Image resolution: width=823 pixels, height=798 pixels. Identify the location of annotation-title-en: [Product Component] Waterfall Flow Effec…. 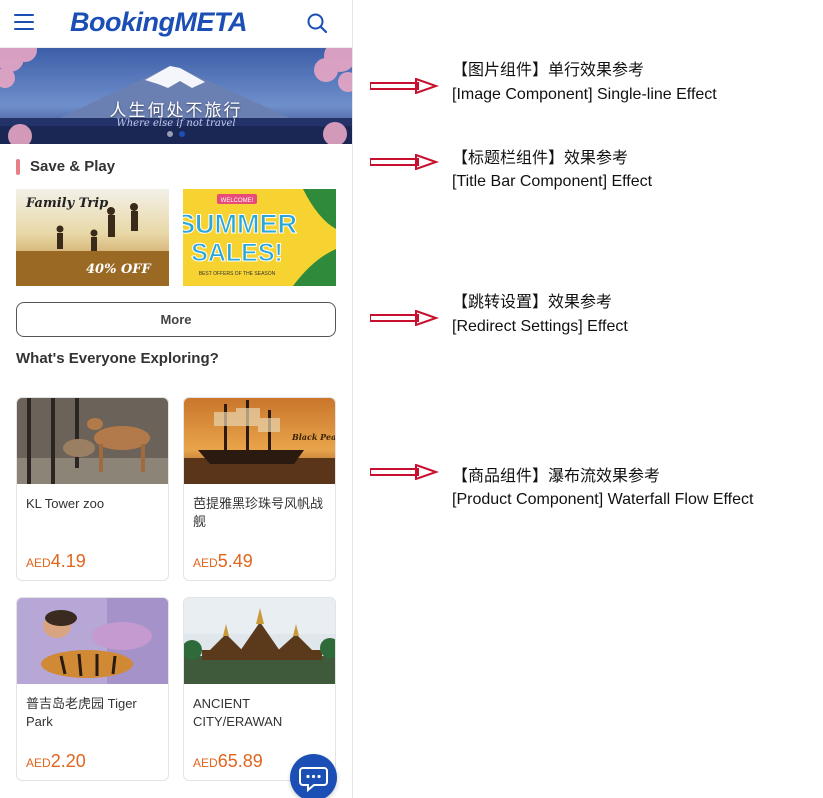
(603, 499).